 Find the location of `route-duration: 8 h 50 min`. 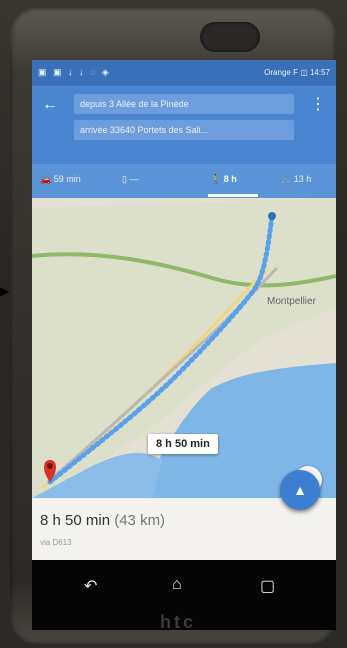

route-duration: 8 h 50 min is located at coordinates (75, 520).